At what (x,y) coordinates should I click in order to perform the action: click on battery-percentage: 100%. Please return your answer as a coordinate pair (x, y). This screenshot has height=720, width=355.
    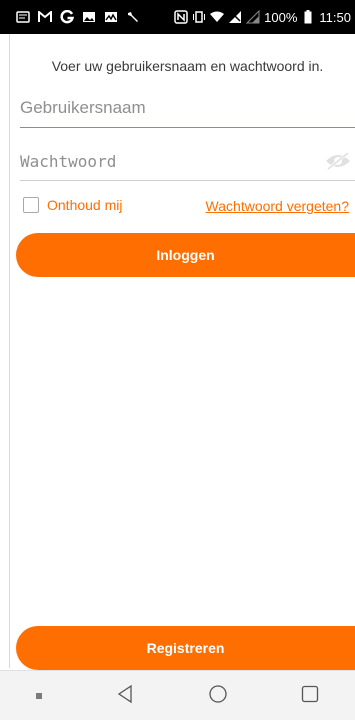
    Looking at the image, I should click on (281, 17).